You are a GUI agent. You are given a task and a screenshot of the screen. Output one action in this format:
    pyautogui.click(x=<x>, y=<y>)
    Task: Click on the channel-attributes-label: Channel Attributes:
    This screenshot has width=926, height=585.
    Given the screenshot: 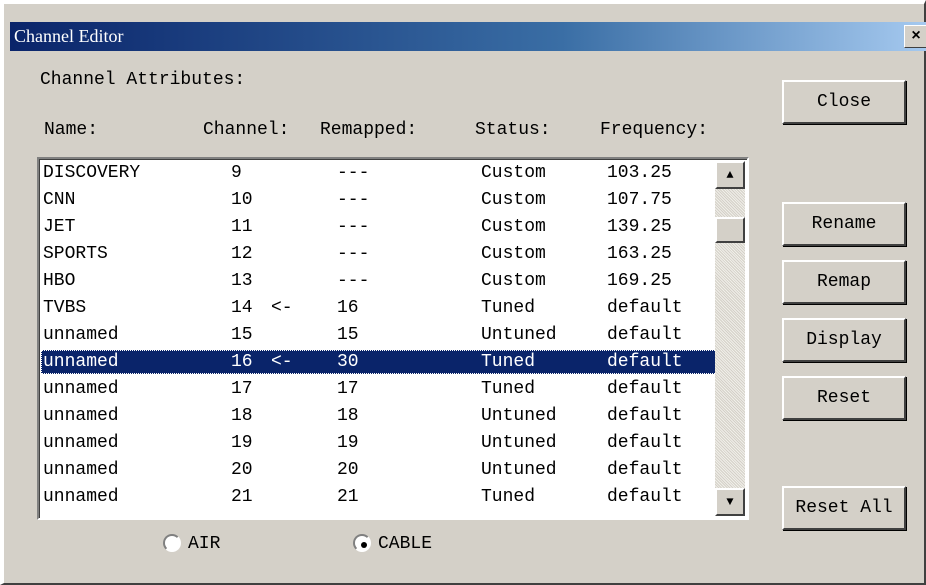 What is the action you would take?
    pyautogui.click(x=143, y=80)
    